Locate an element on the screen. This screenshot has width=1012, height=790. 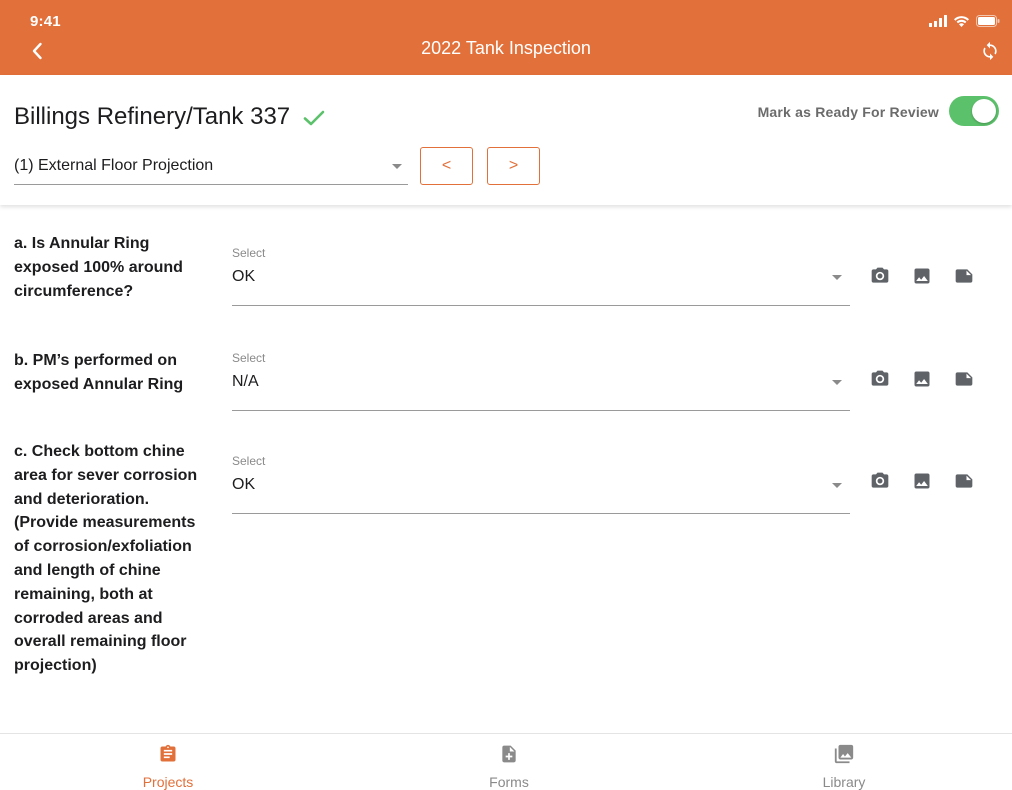
previous-section-button: < is located at coordinates (446, 166).